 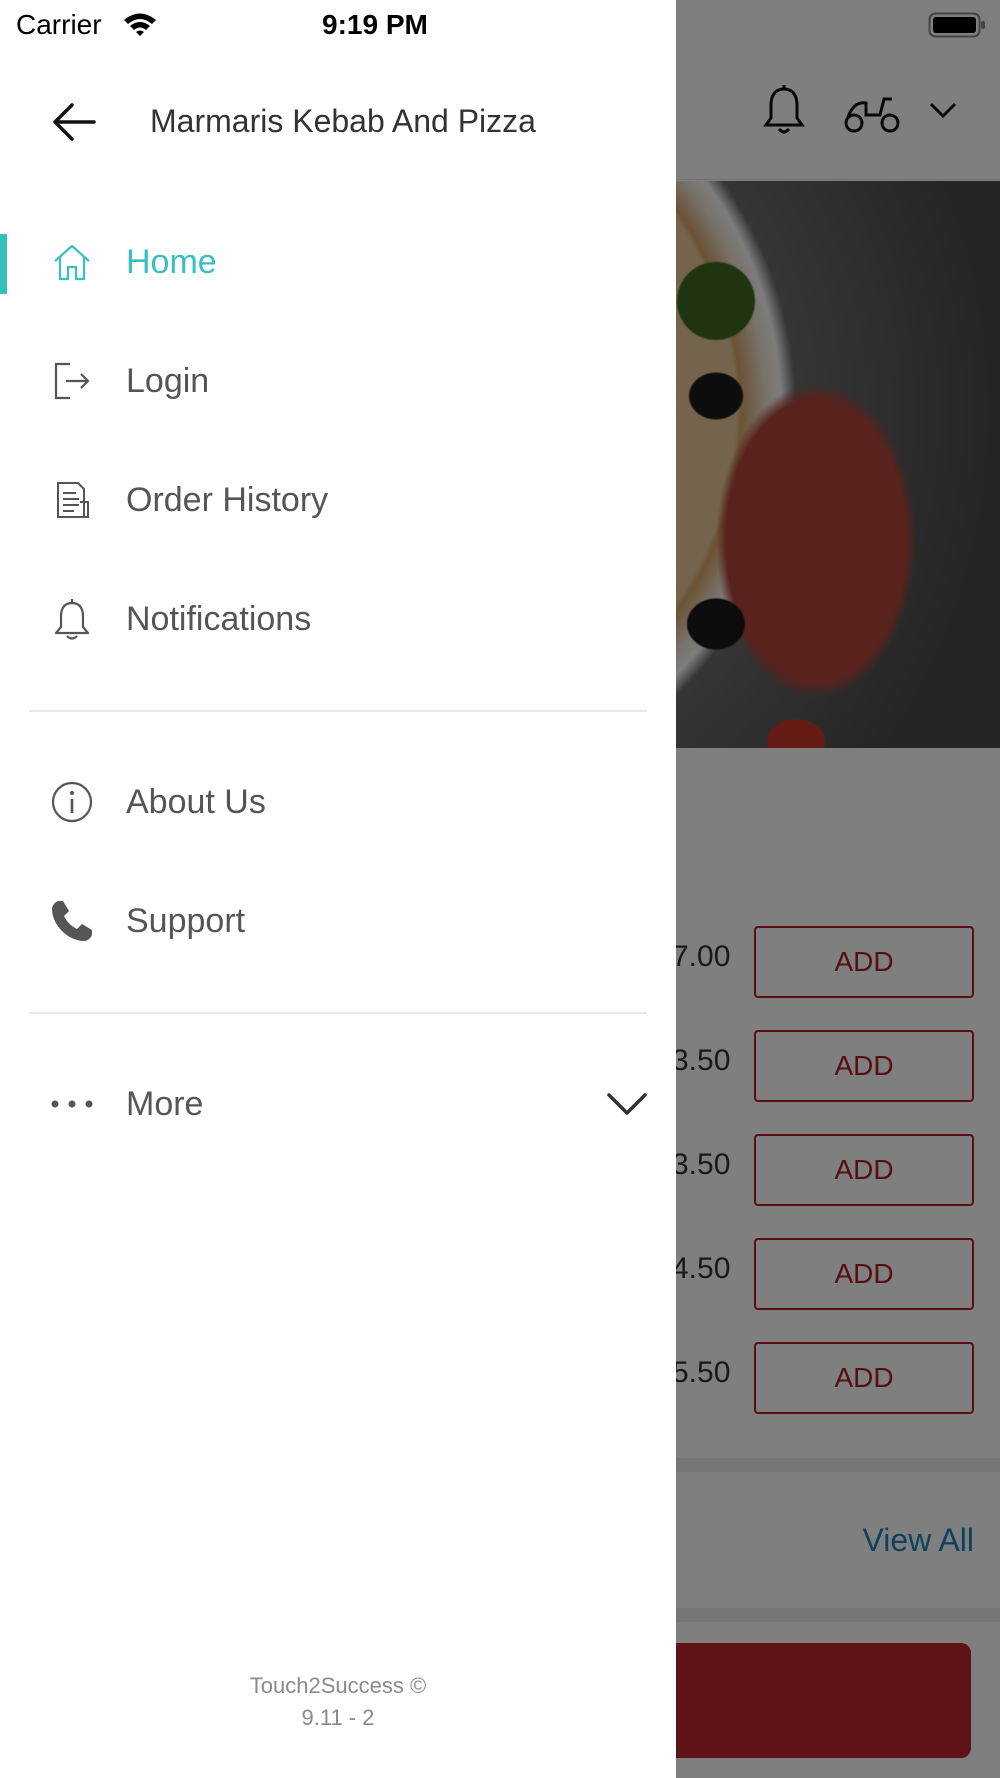 I want to click on drawer-item-label: About Us, so click(x=196, y=801).